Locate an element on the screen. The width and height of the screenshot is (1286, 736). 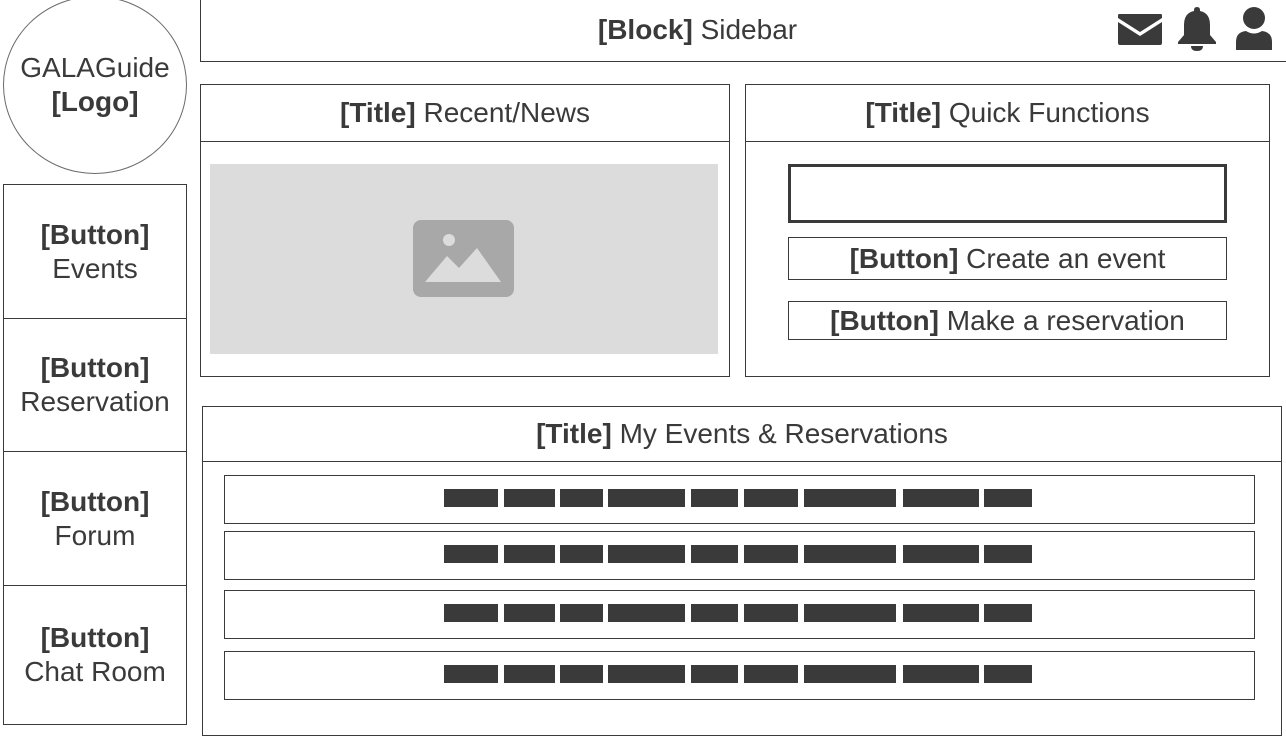
panel-title: [Title] Recent/News is located at coordinates (465, 113).